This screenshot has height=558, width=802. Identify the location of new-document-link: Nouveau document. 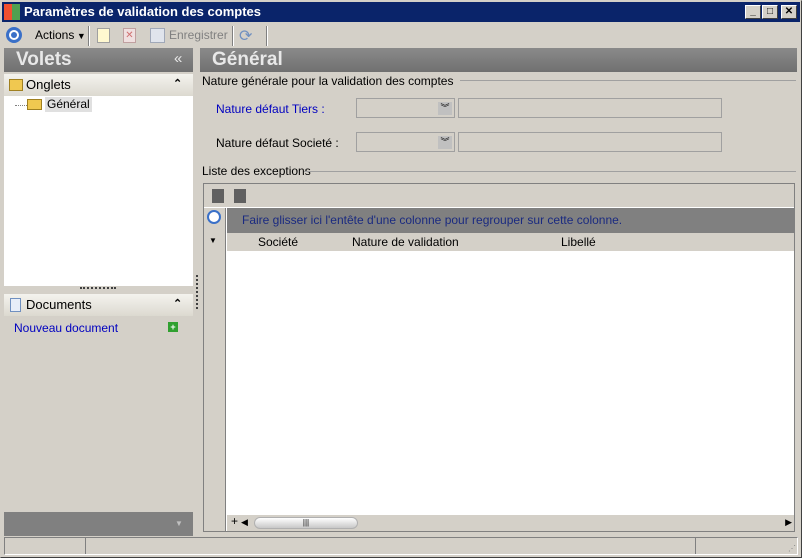
(66, 328).